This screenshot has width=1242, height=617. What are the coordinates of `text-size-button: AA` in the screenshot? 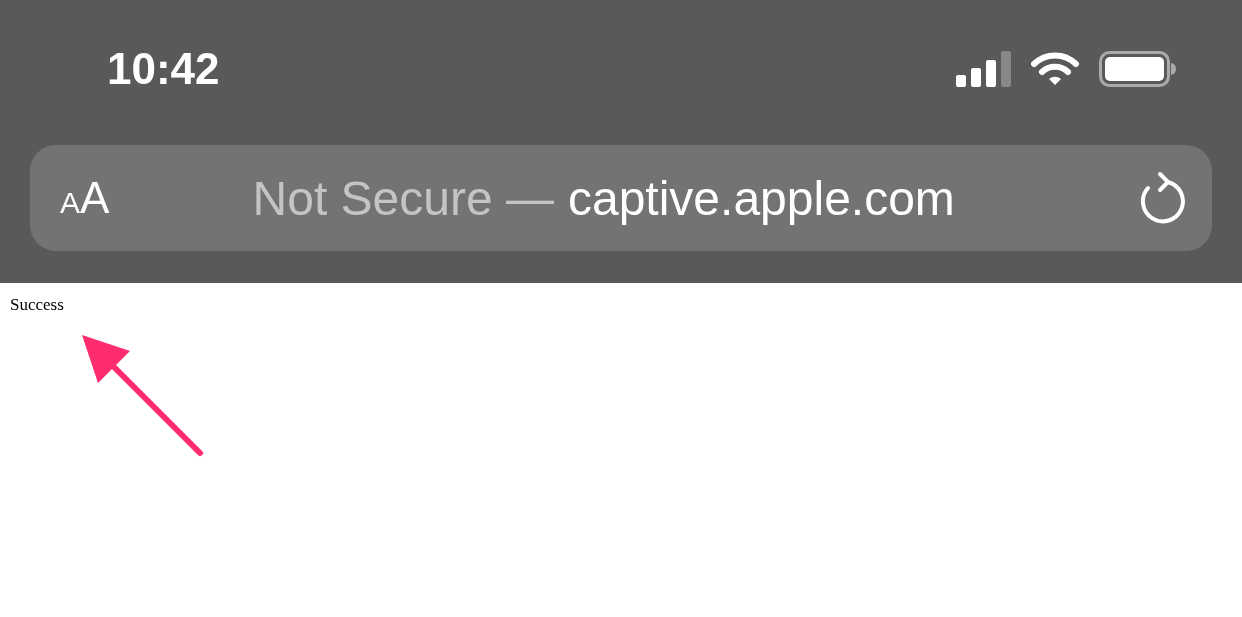 It's located at (85, 198).